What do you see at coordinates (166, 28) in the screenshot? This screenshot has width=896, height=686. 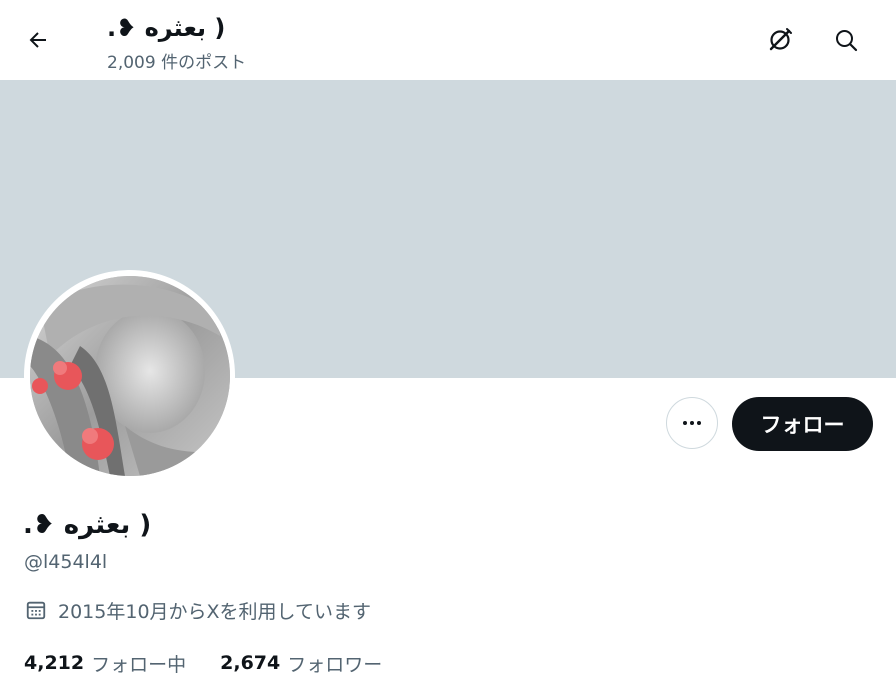 I see `header-title: ( بعثره ❥.` at bounding box center [166, 28].